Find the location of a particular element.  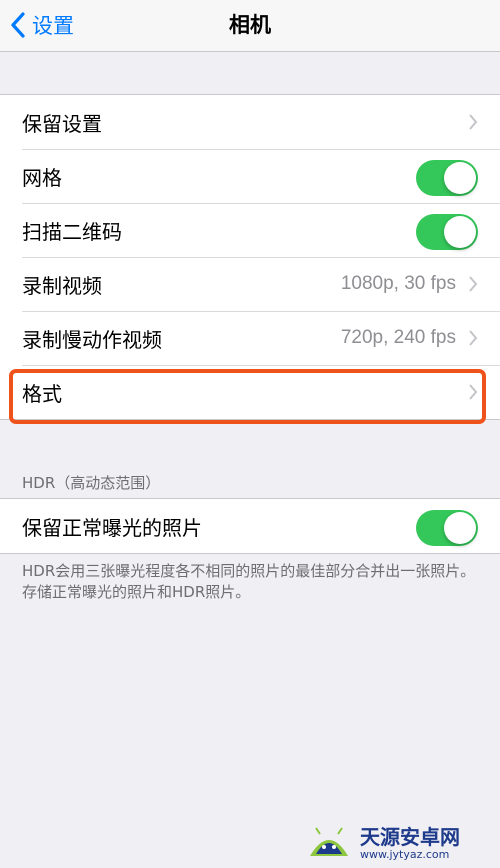

grid-toggle is located at coordinates (447, 178).